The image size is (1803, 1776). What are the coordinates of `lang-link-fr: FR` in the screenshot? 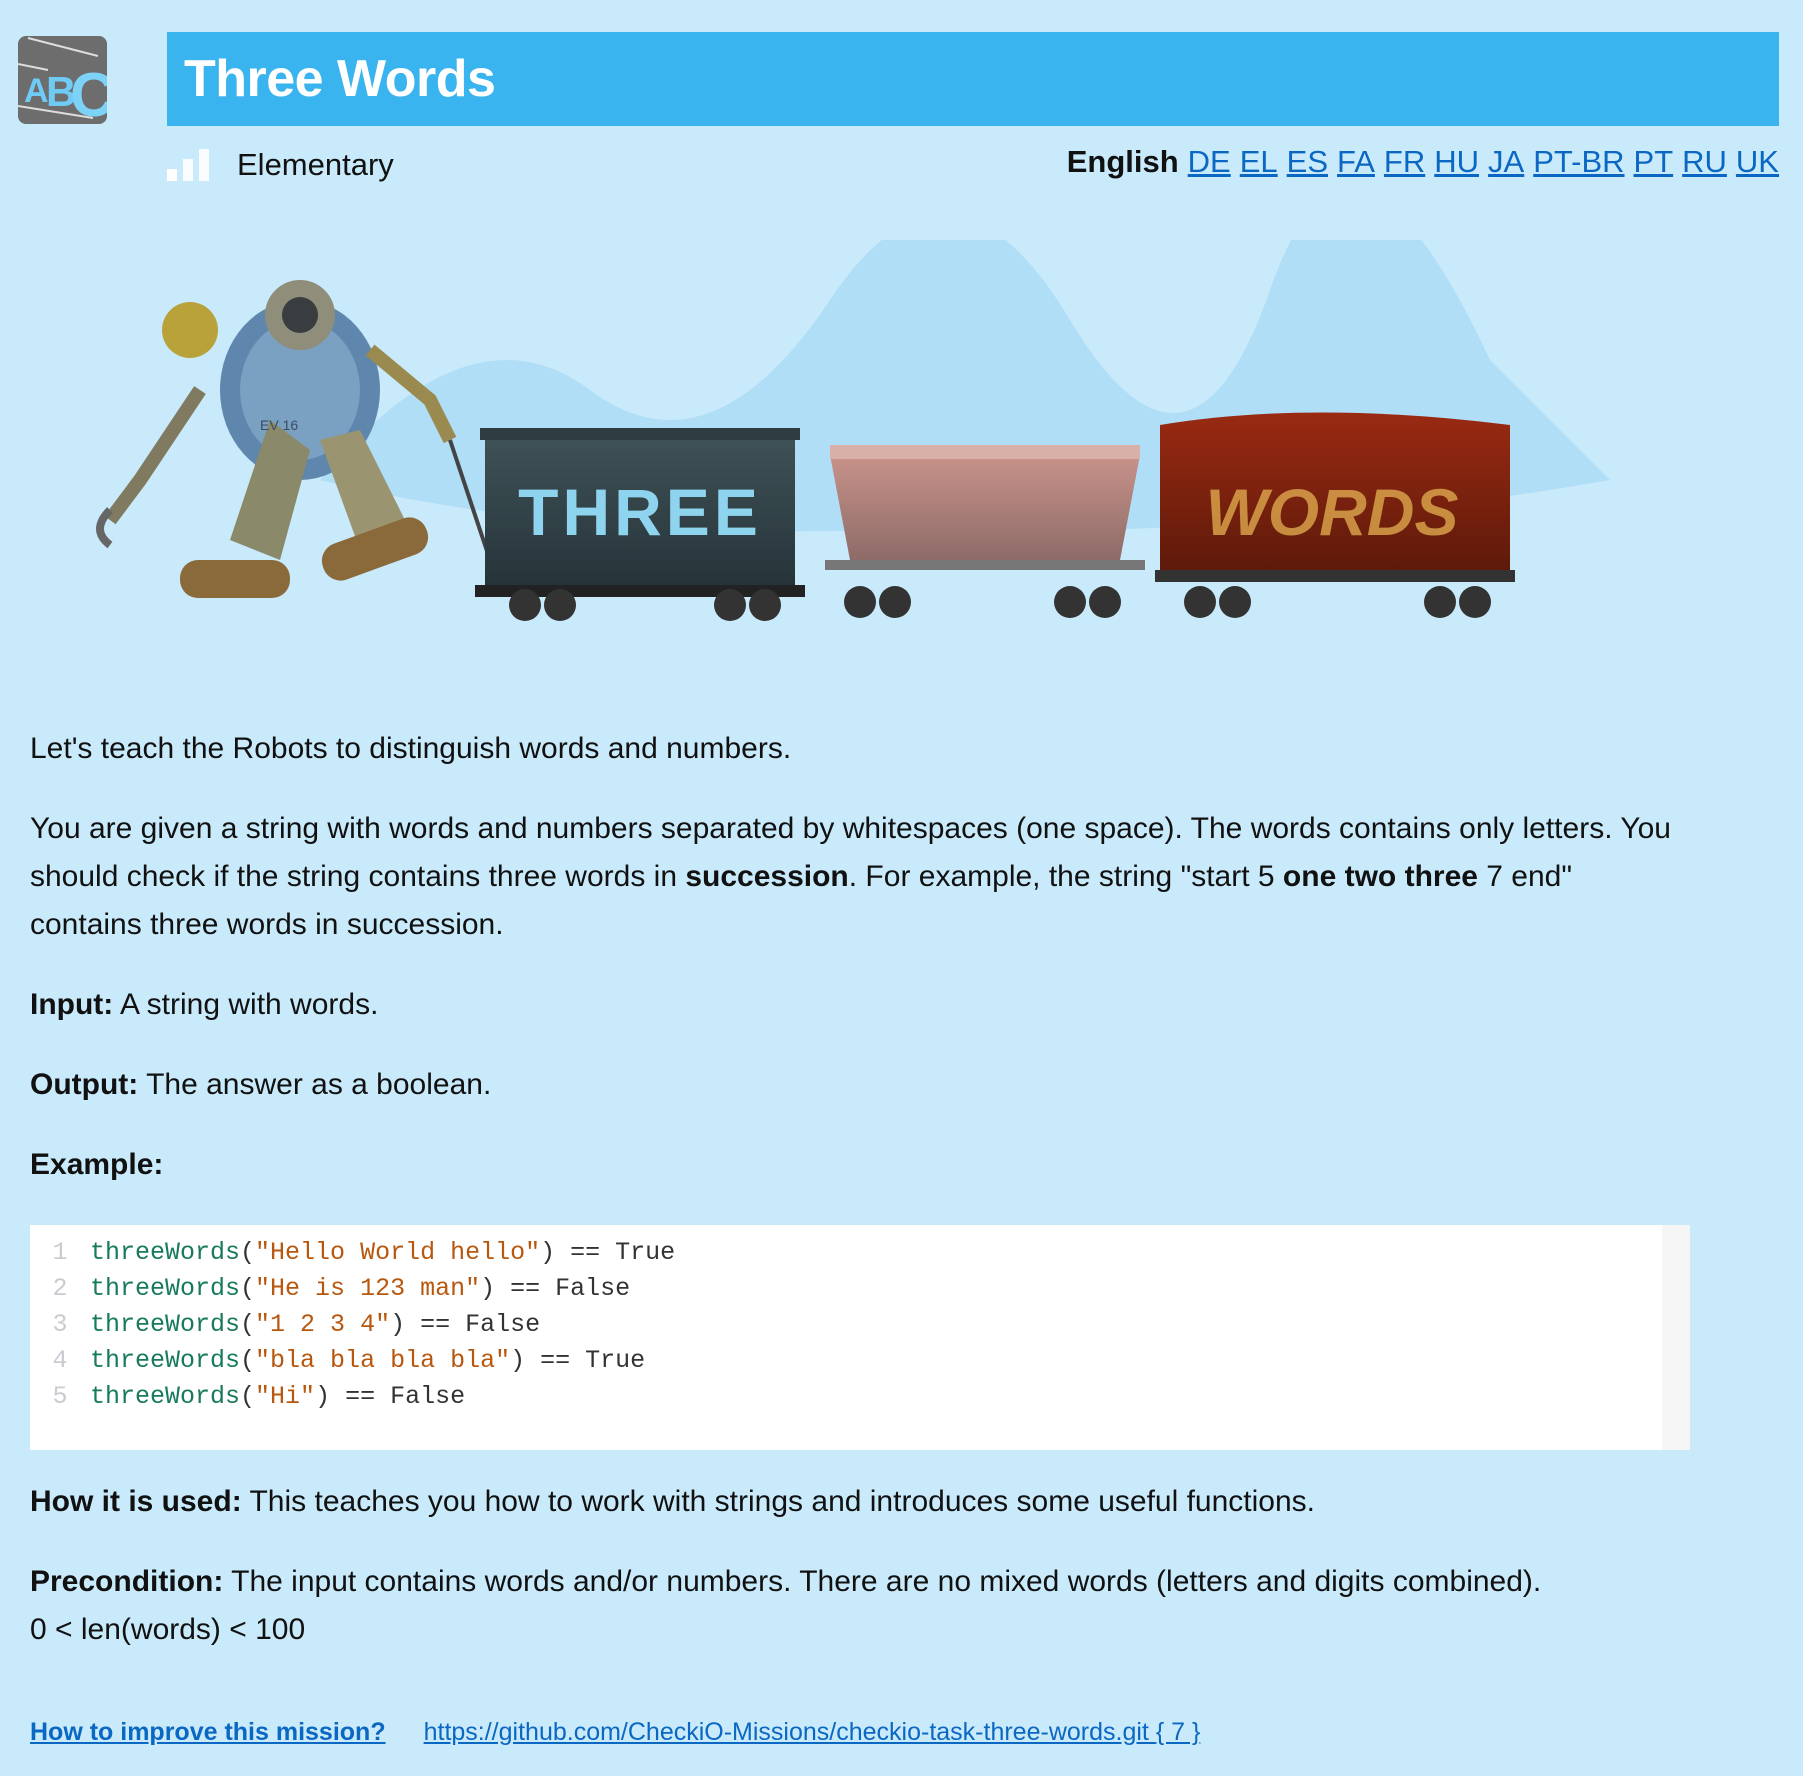 It's located at (1404, 162).